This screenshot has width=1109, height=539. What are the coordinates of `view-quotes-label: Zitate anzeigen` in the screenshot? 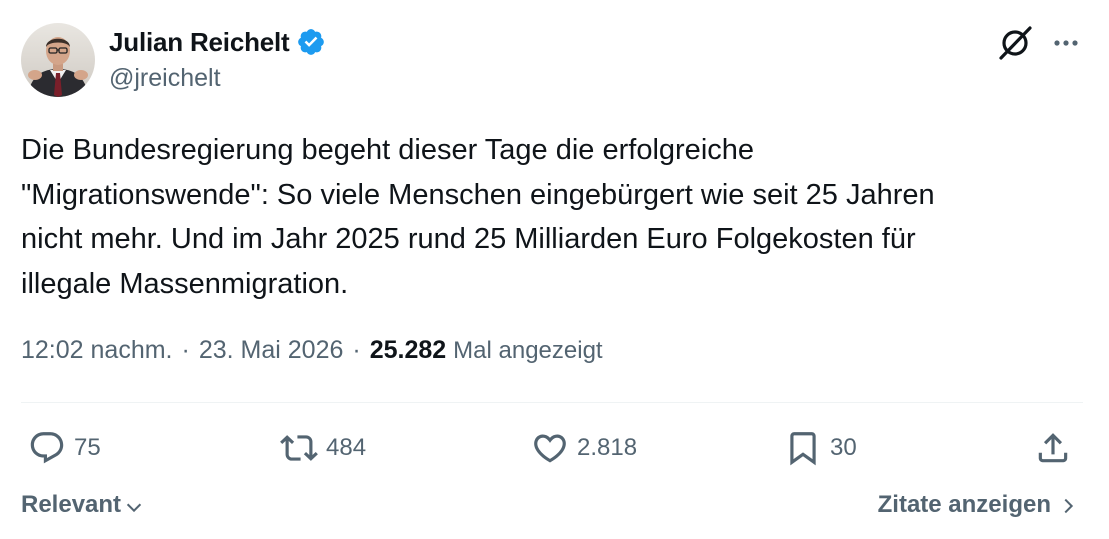 It's located at (964, 504).